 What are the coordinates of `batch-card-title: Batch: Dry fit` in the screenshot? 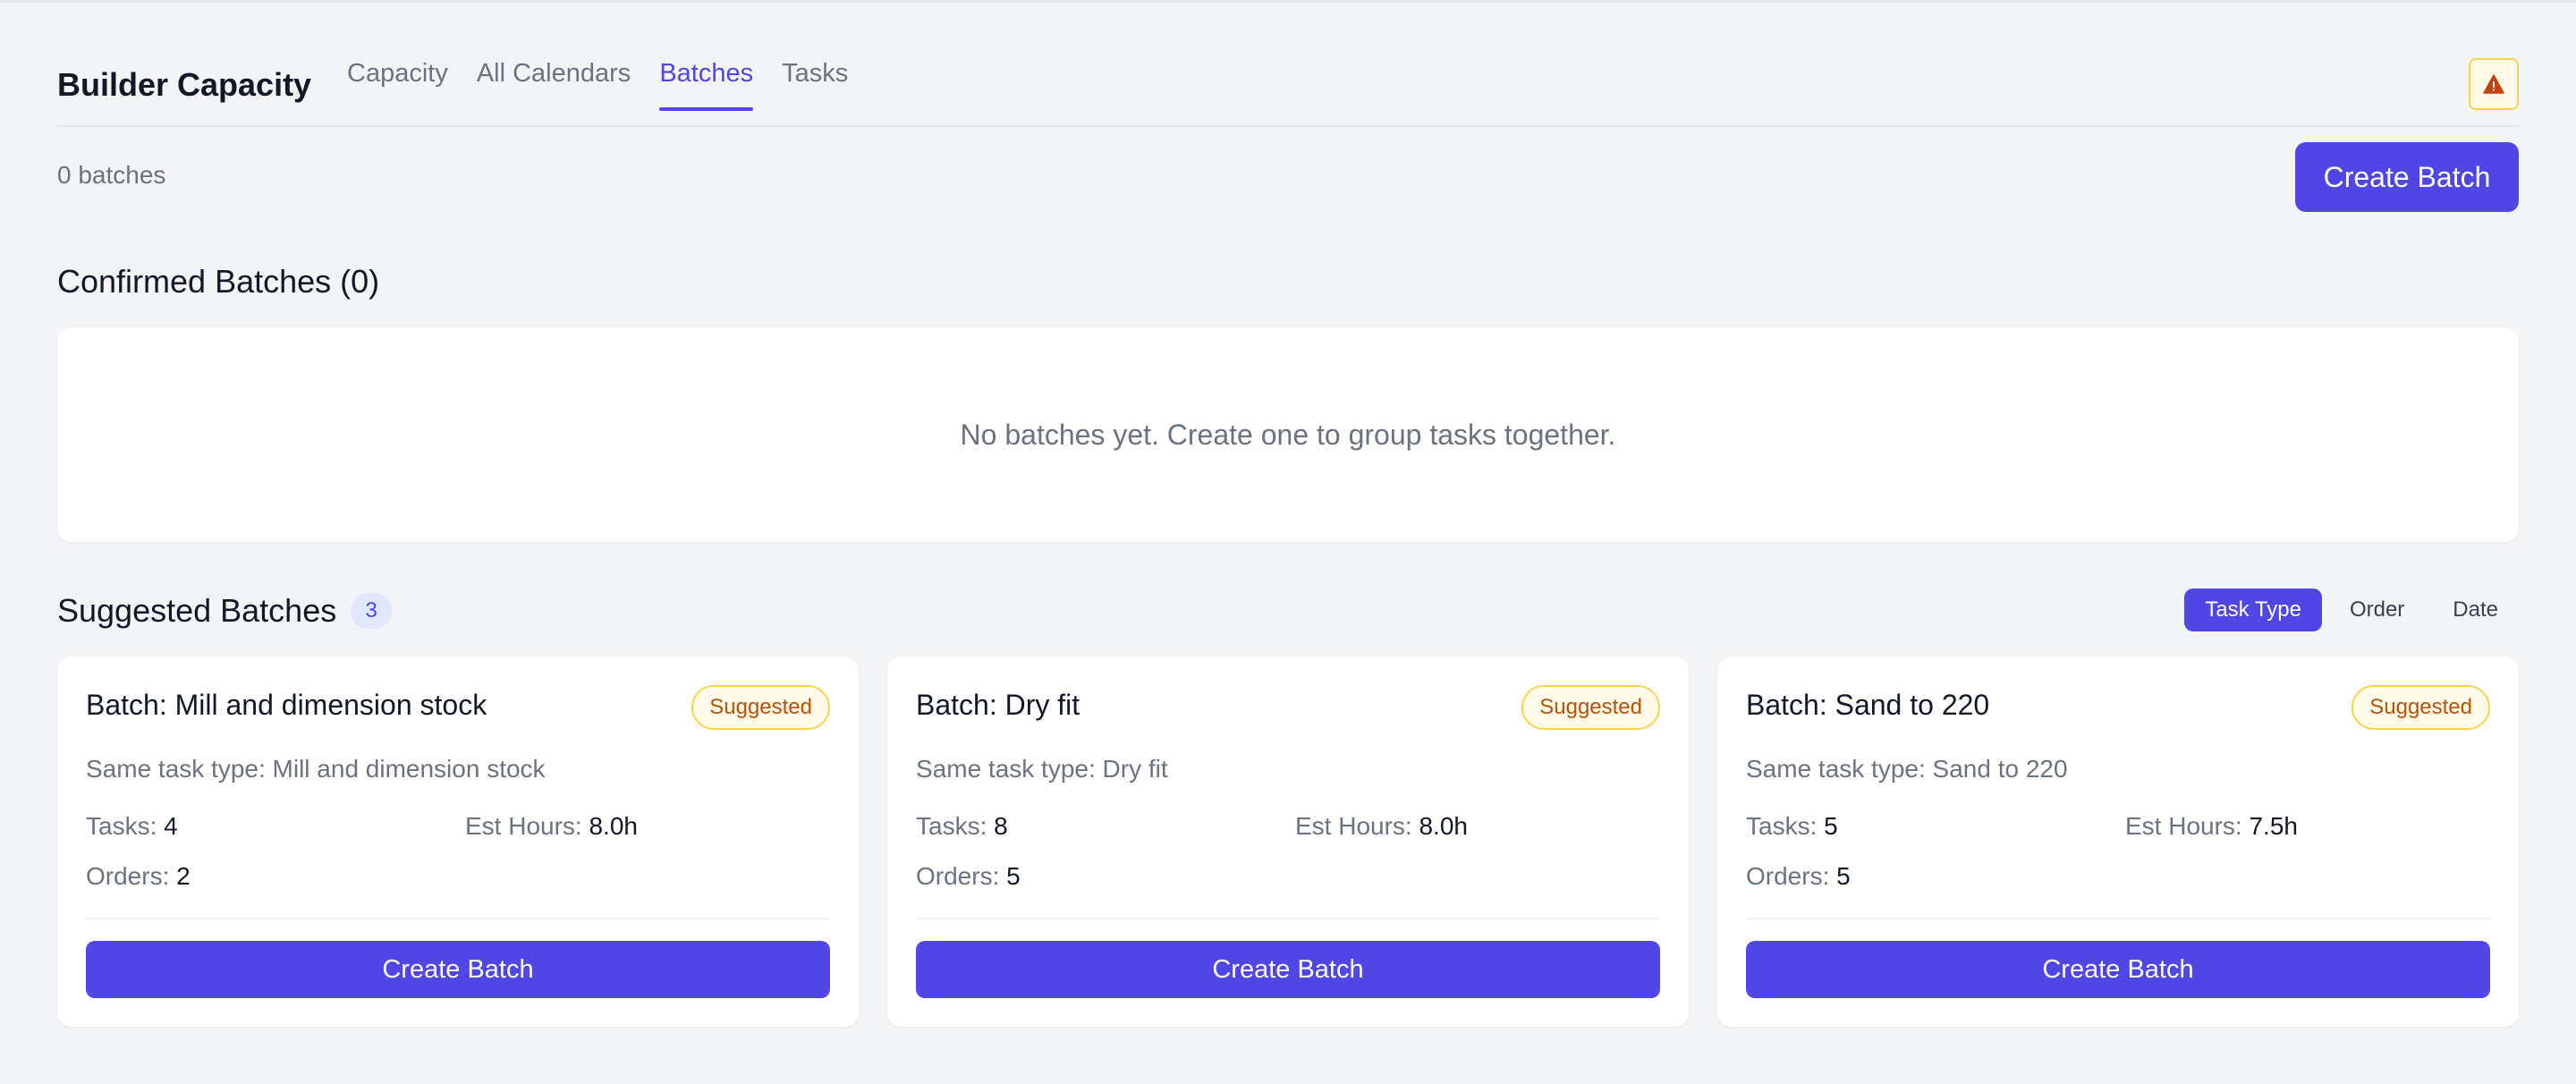 It's located at (998, 705).